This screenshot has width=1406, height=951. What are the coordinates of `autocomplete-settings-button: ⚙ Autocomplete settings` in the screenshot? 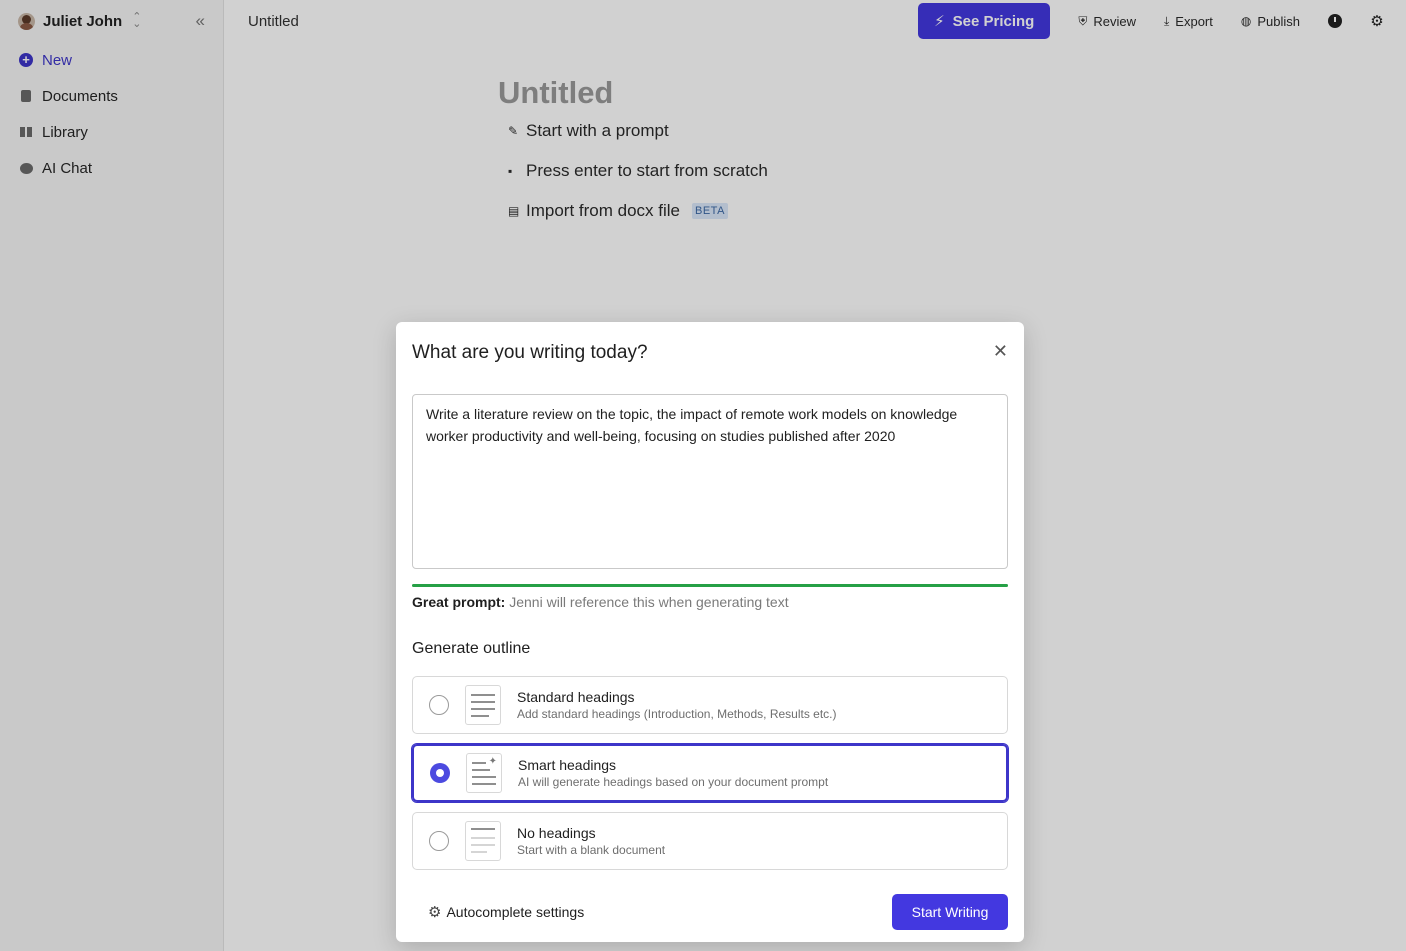 It's located at (506, 912).